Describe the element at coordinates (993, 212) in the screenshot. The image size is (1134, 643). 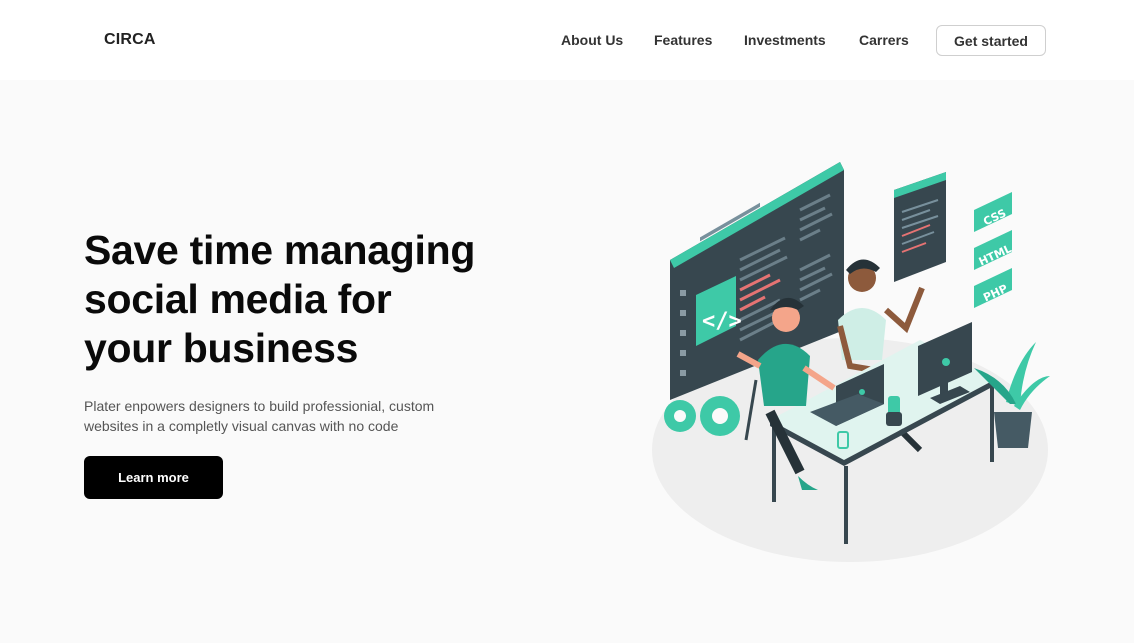
I see `css-badge: CSS` at that location.